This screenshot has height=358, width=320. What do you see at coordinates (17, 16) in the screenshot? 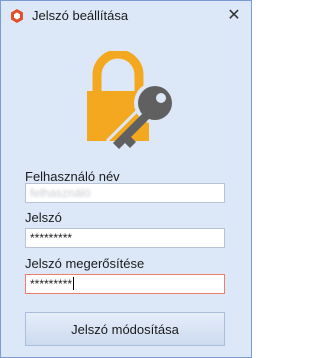
I see `app-icon` at bounding box center [17, 16].